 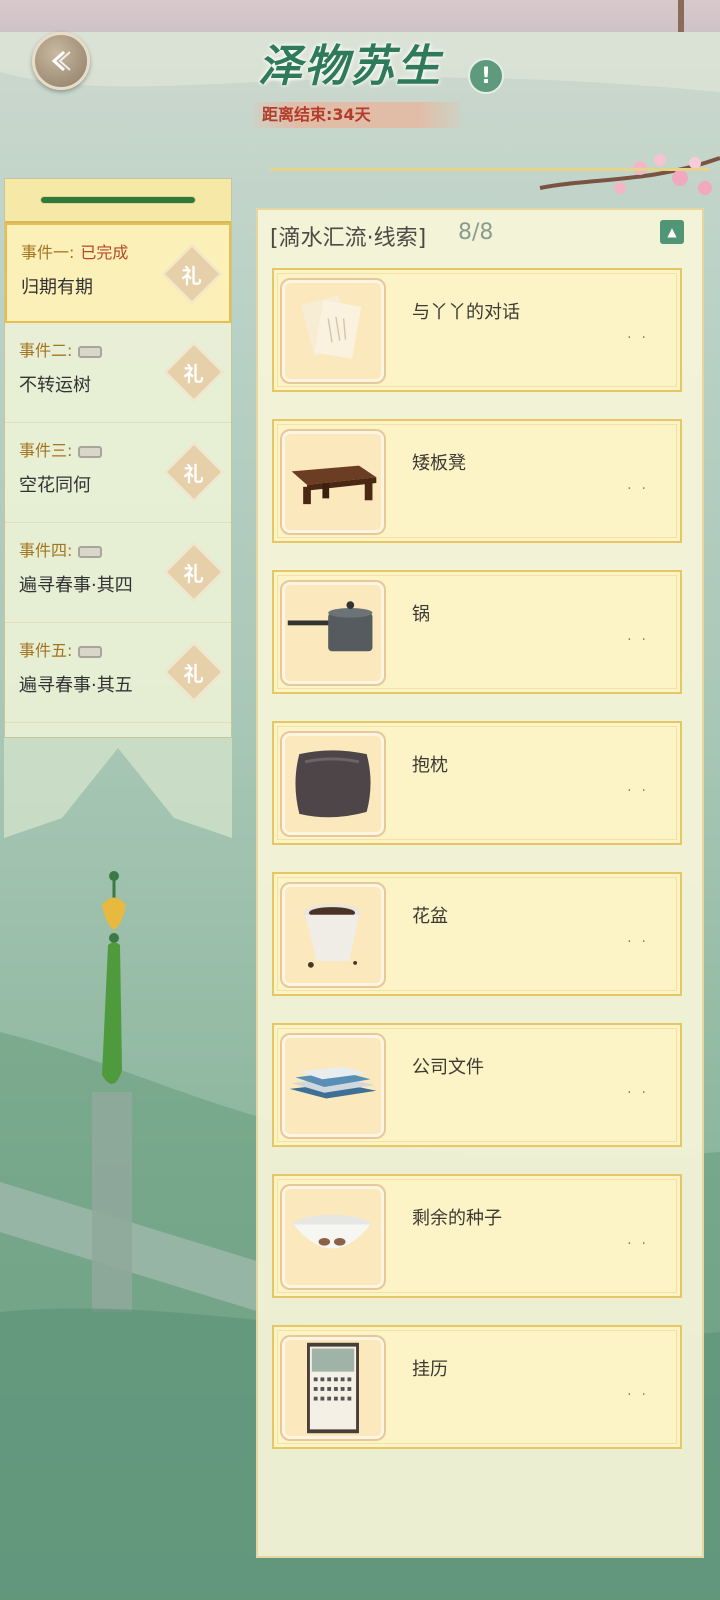 What do you see at coordinates (333, 784) in the screenshot?
I see `pillow-icon` at bounding box center [333, 784].